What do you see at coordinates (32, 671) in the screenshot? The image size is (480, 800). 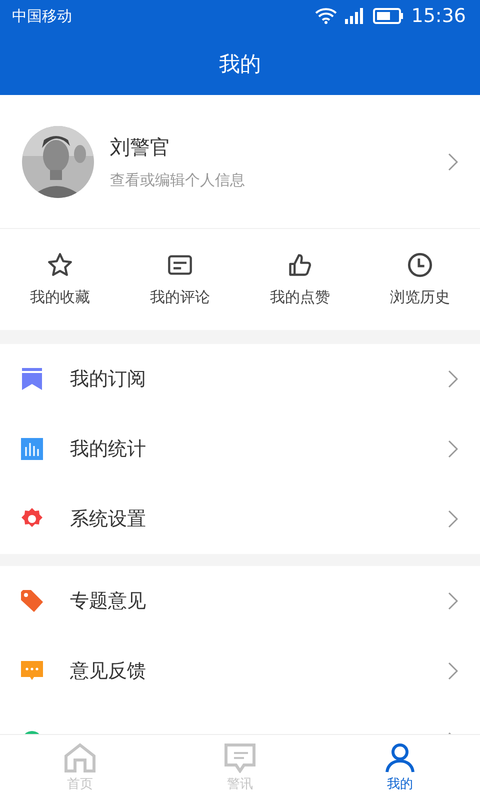 I see `chat-bubble-icon` at bounding box center [32, 671].